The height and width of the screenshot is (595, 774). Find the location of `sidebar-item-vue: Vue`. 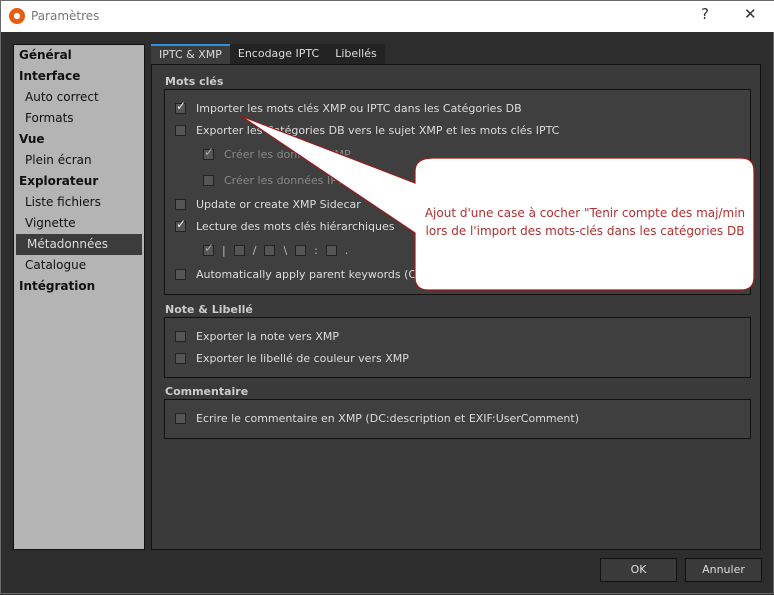

sidebar-item-vue: Vue is located at coordinates (79, 139).